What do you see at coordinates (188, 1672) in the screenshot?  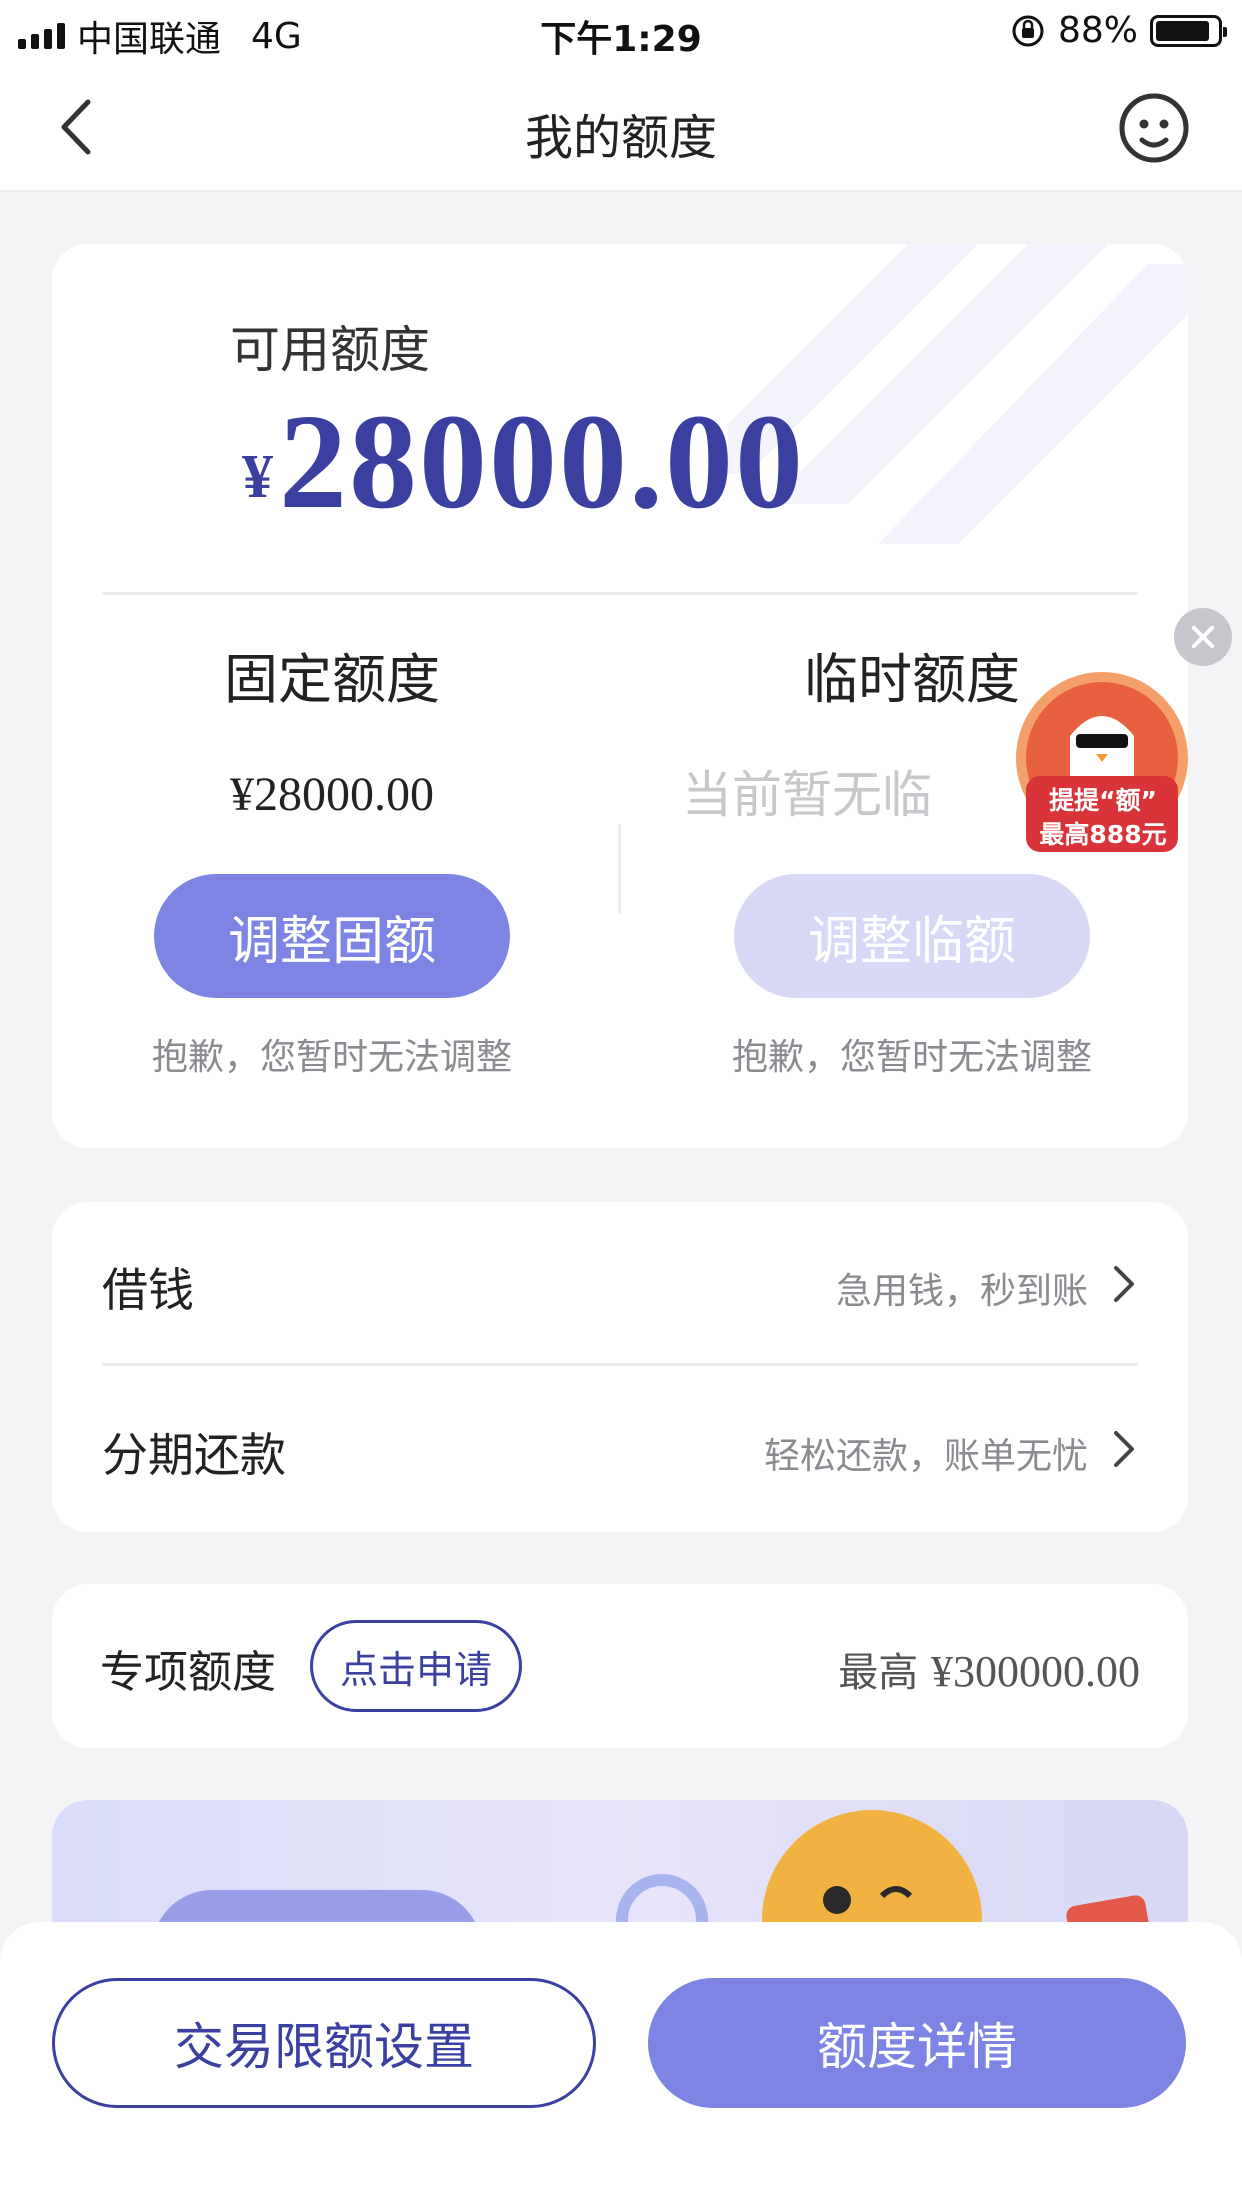 I see `special-quota-label: 专项额度` at bounding box center [188, 1672].